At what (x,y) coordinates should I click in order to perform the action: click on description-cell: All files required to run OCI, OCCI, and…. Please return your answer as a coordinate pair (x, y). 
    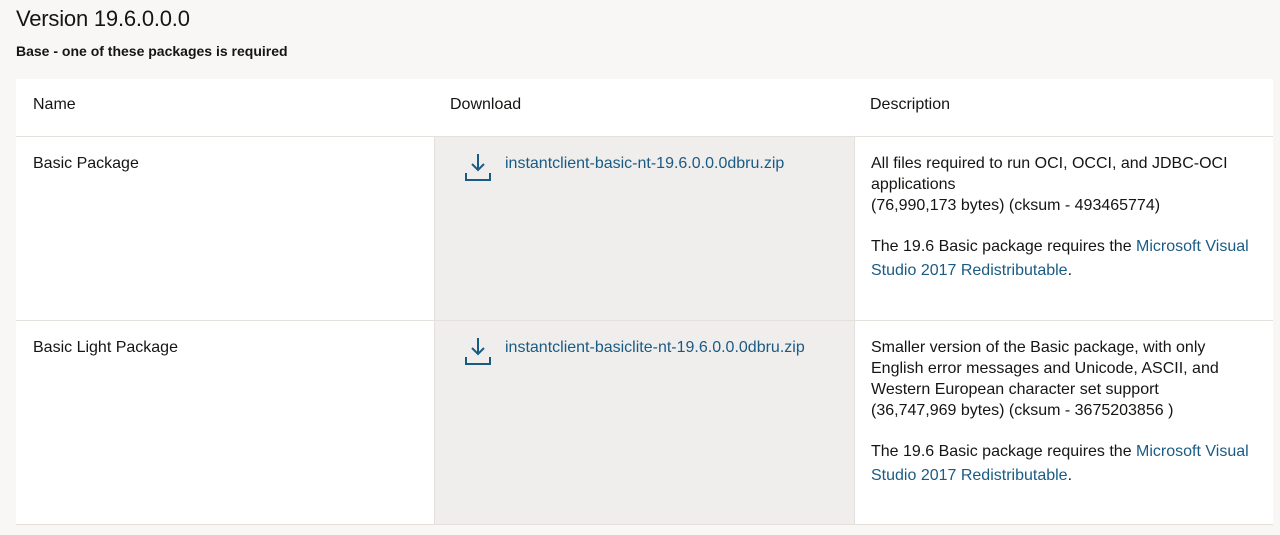
    Looking at the image, I should click on (1063, 228).